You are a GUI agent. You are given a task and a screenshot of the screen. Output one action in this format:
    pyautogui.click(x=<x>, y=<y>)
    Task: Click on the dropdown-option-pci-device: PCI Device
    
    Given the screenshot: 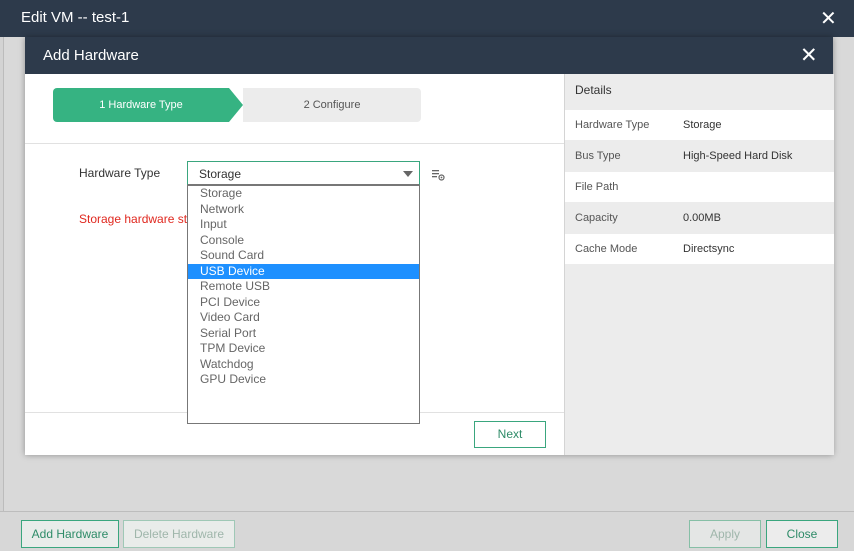 What is the action you would take?
    pyautogui.click(x=303, y=302)
    